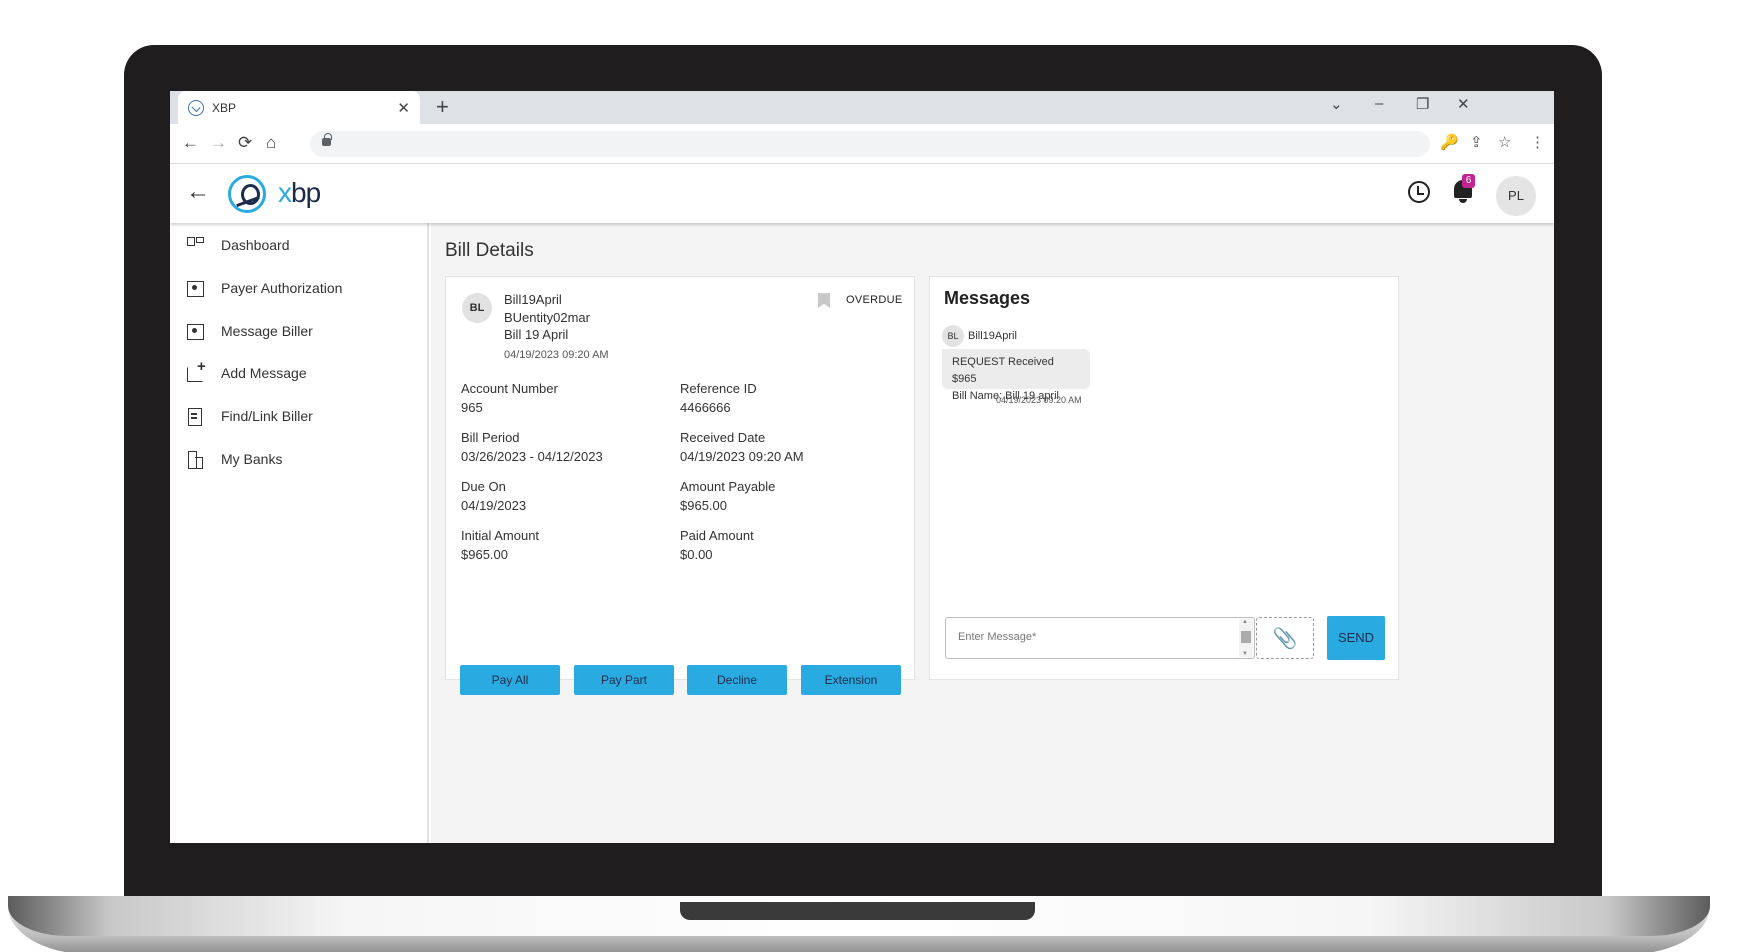 The image size is (1764, 952). Describe the element at coordinates (196, 370) in the screenshot. I see `add-message-icon` at that location.